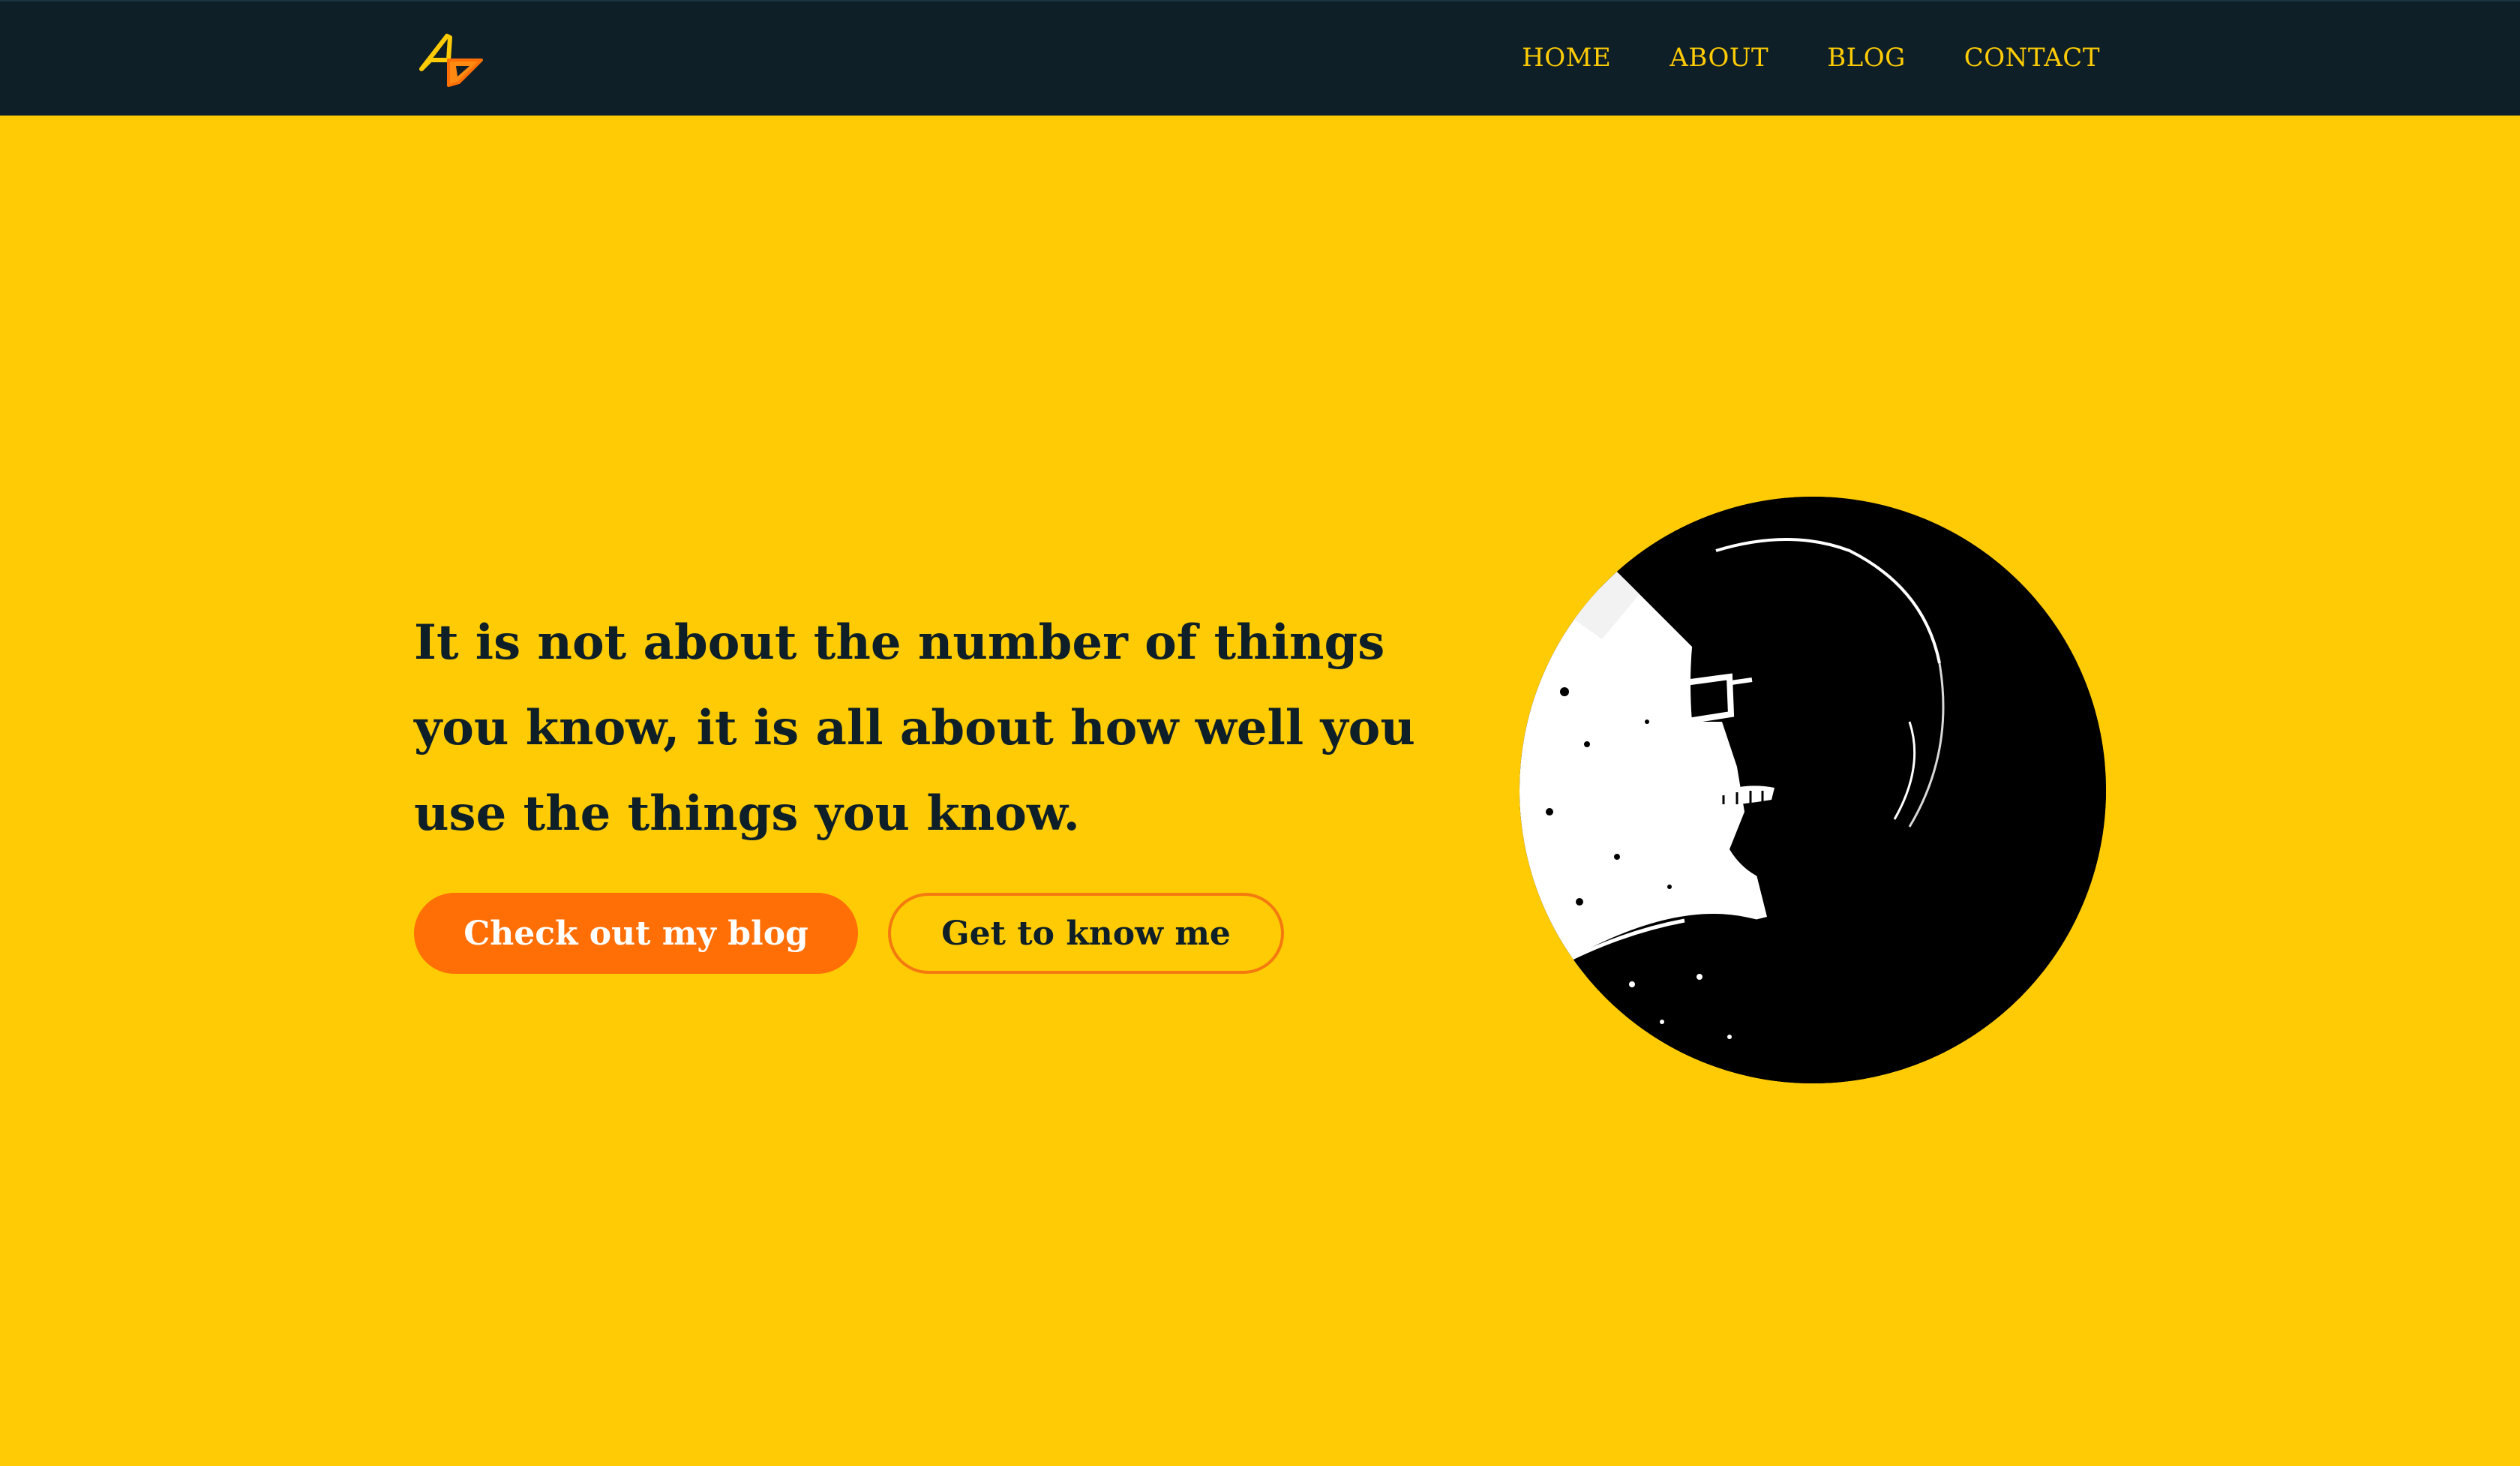 This screenshot has height=1466, width=2520. Describe the element at coordinates (1811, 58) in the screenshot. I see `main-nav: HOME ABOUT BLOG CONTACT` at that location.